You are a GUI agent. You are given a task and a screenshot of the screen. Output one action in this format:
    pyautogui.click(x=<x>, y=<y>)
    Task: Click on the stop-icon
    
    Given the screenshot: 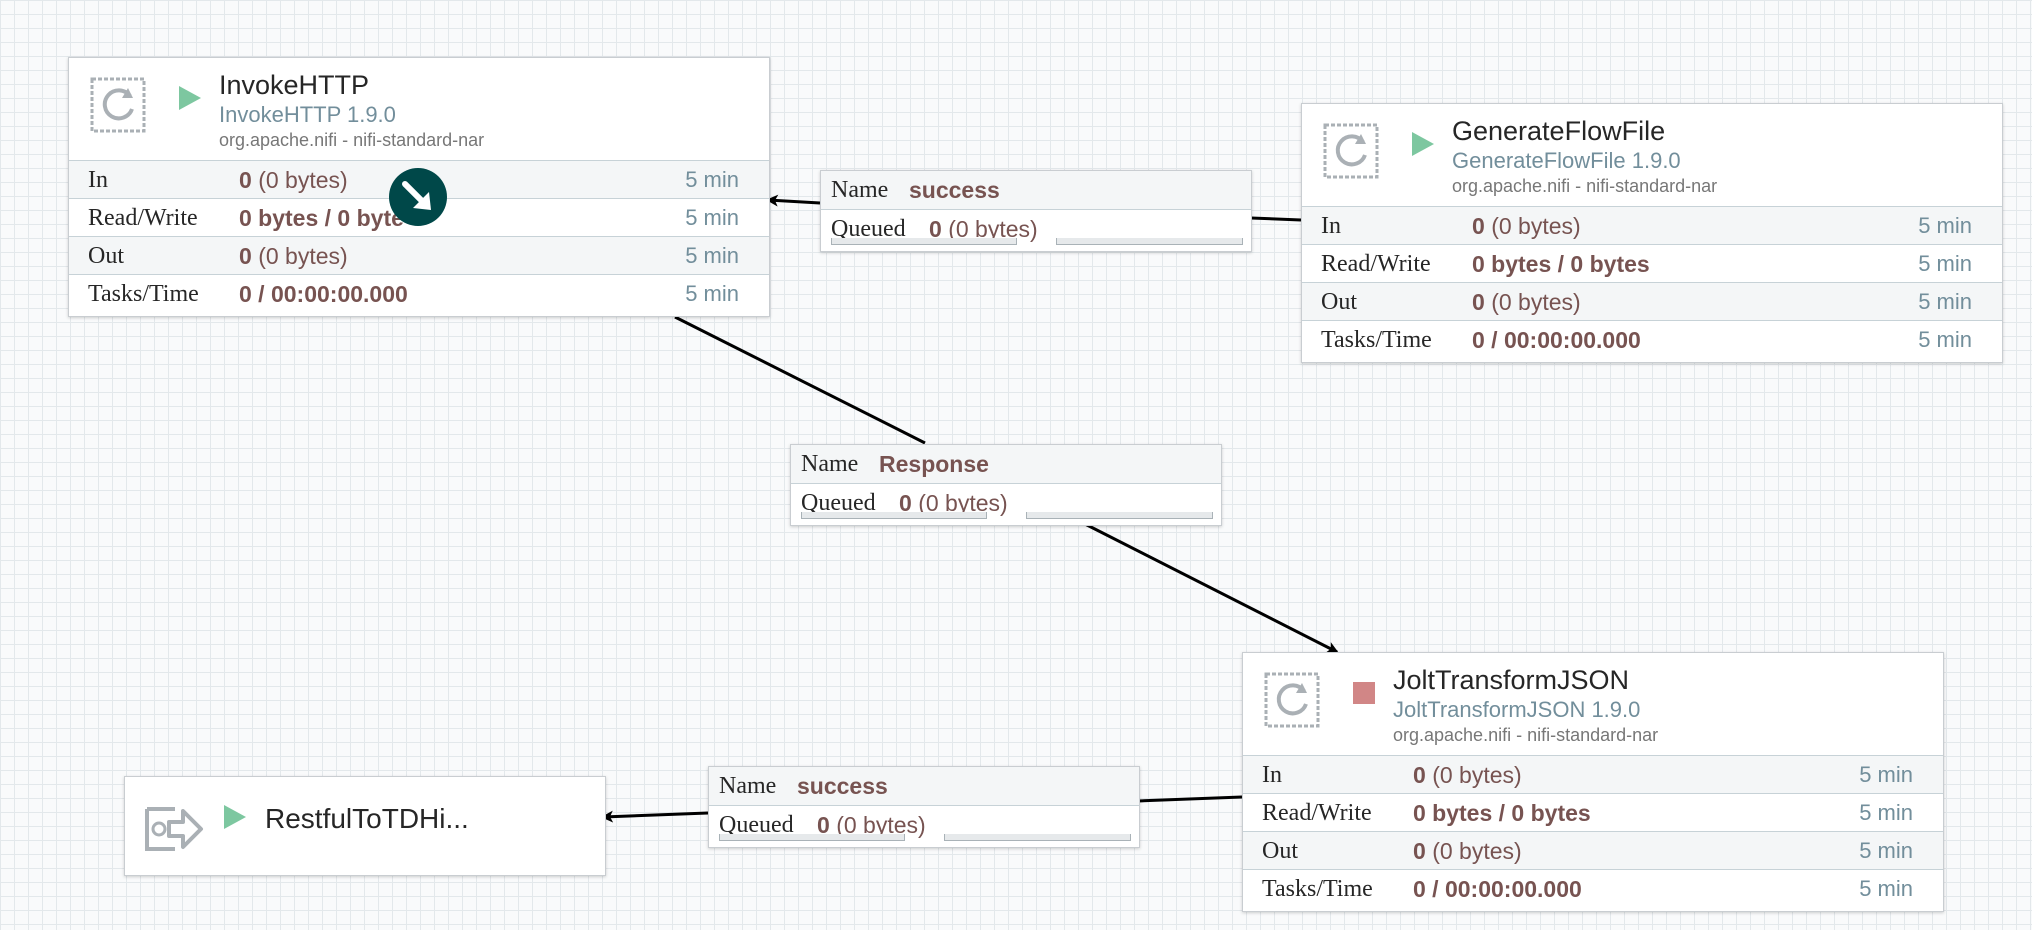 What is the action you would take?
    pyautogui.click(x=1364, y=693)
    